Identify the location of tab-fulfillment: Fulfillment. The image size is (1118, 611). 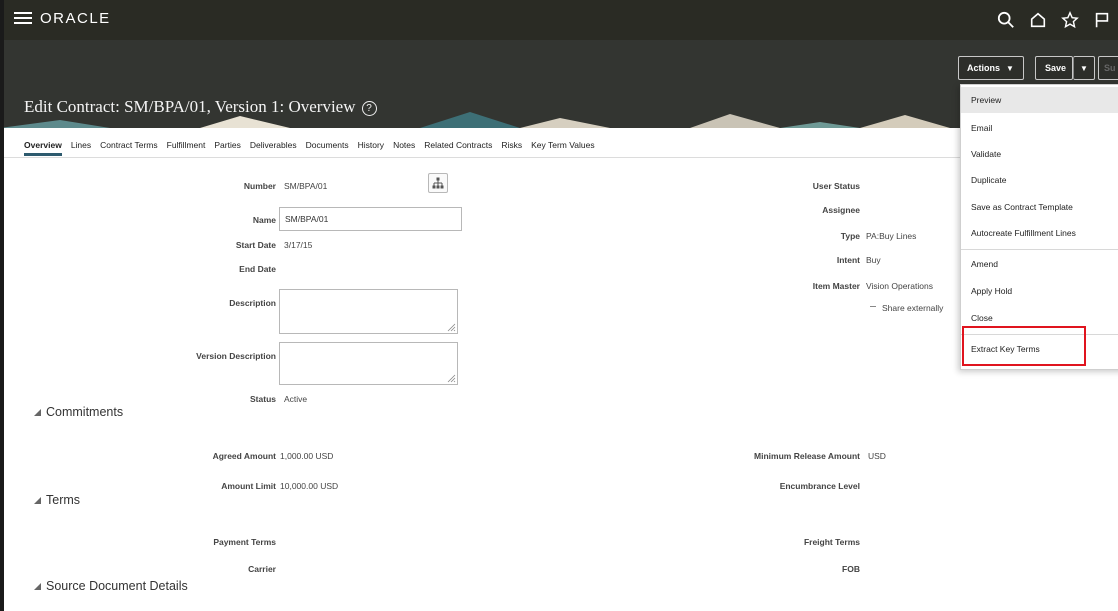
(186, 148).